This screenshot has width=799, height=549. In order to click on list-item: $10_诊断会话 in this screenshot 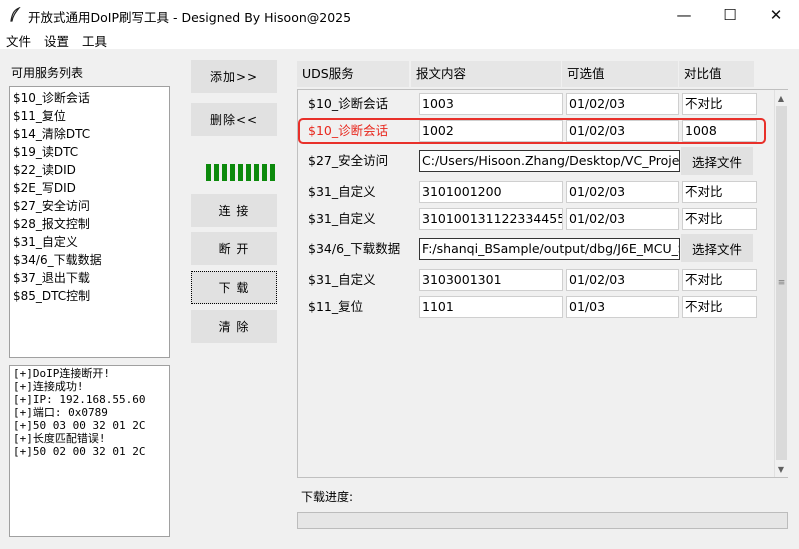, I will do `click(89, 98)`.